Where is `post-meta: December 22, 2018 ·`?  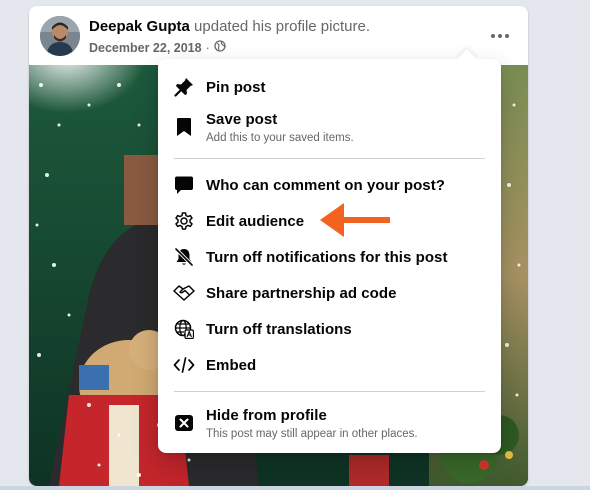
post-meta: December 22, 2018 · is located at coordinates (157, 47).